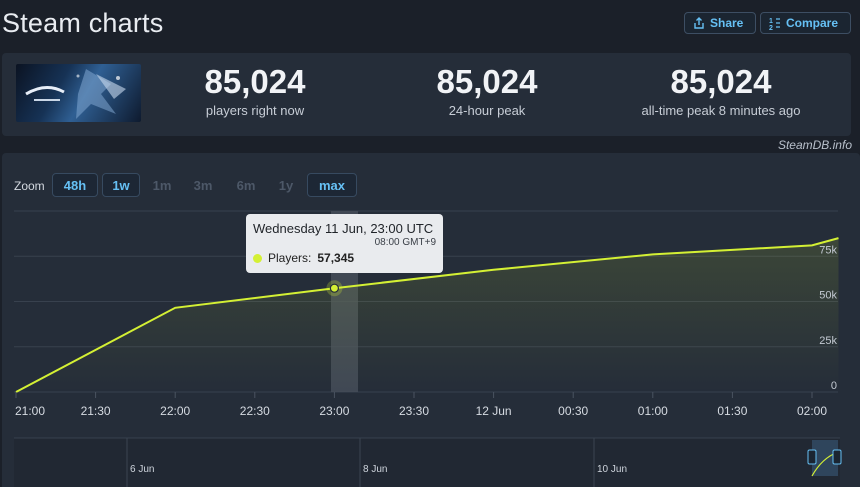  I want to click on navigator-label: 10 Jun, so click(612, 469).